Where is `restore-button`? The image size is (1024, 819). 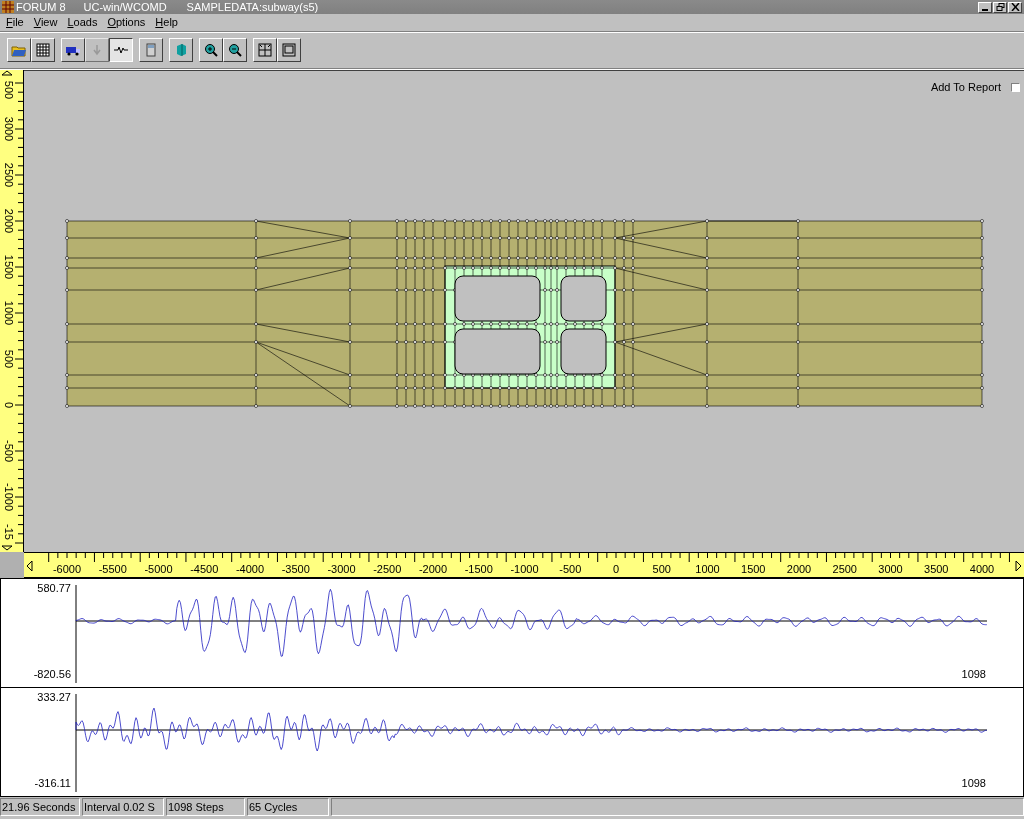 restore-button is located at coordinates (1000, 7).